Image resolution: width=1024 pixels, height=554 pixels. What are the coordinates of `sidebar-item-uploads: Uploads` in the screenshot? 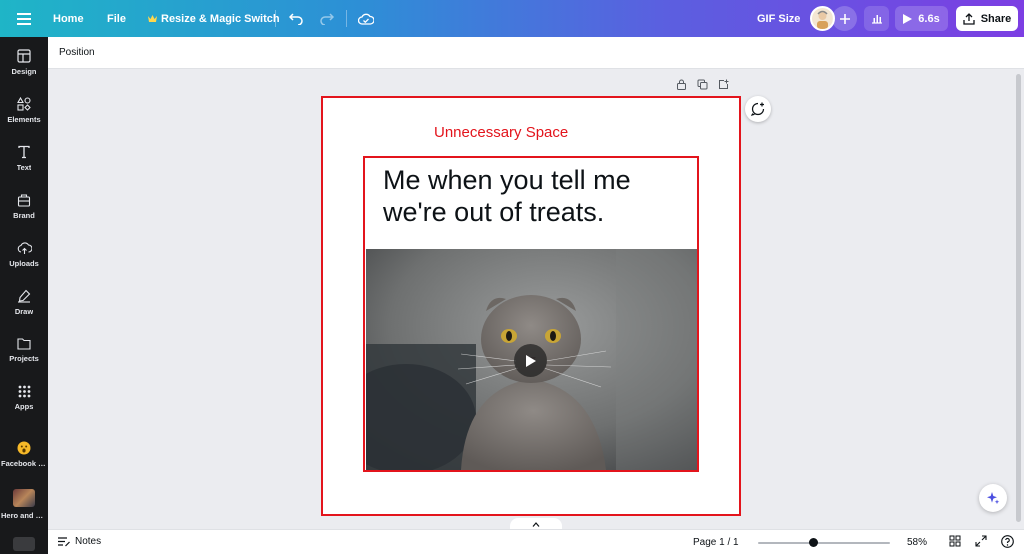 It's located at (24, 254).